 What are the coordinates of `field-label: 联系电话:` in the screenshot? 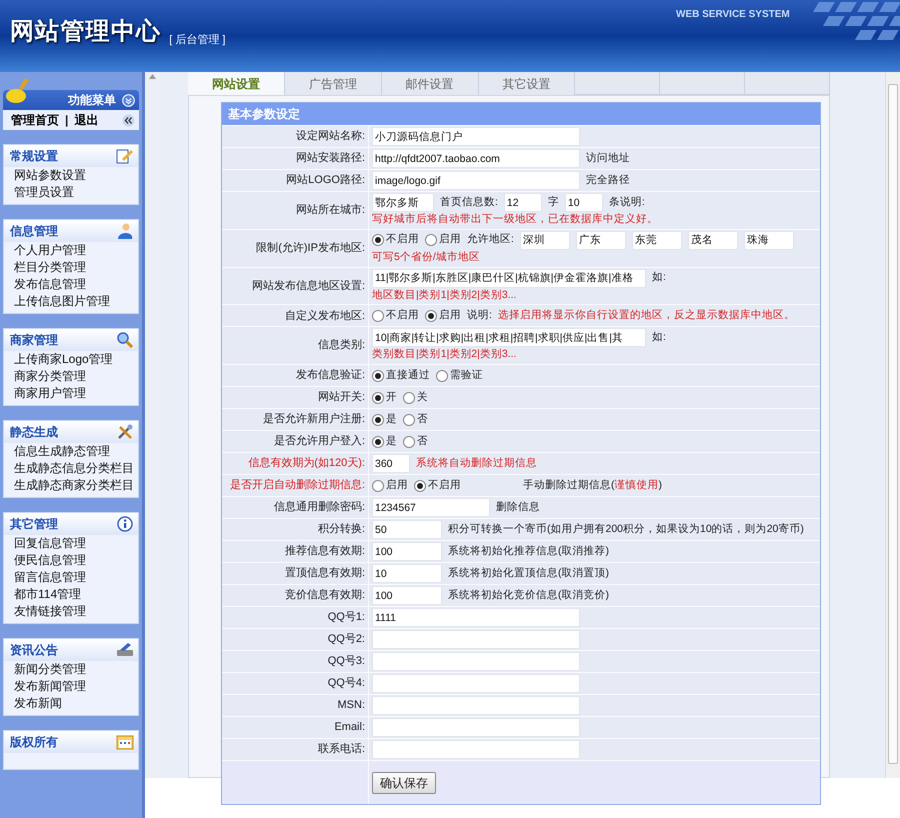 It's located at (341, 750).